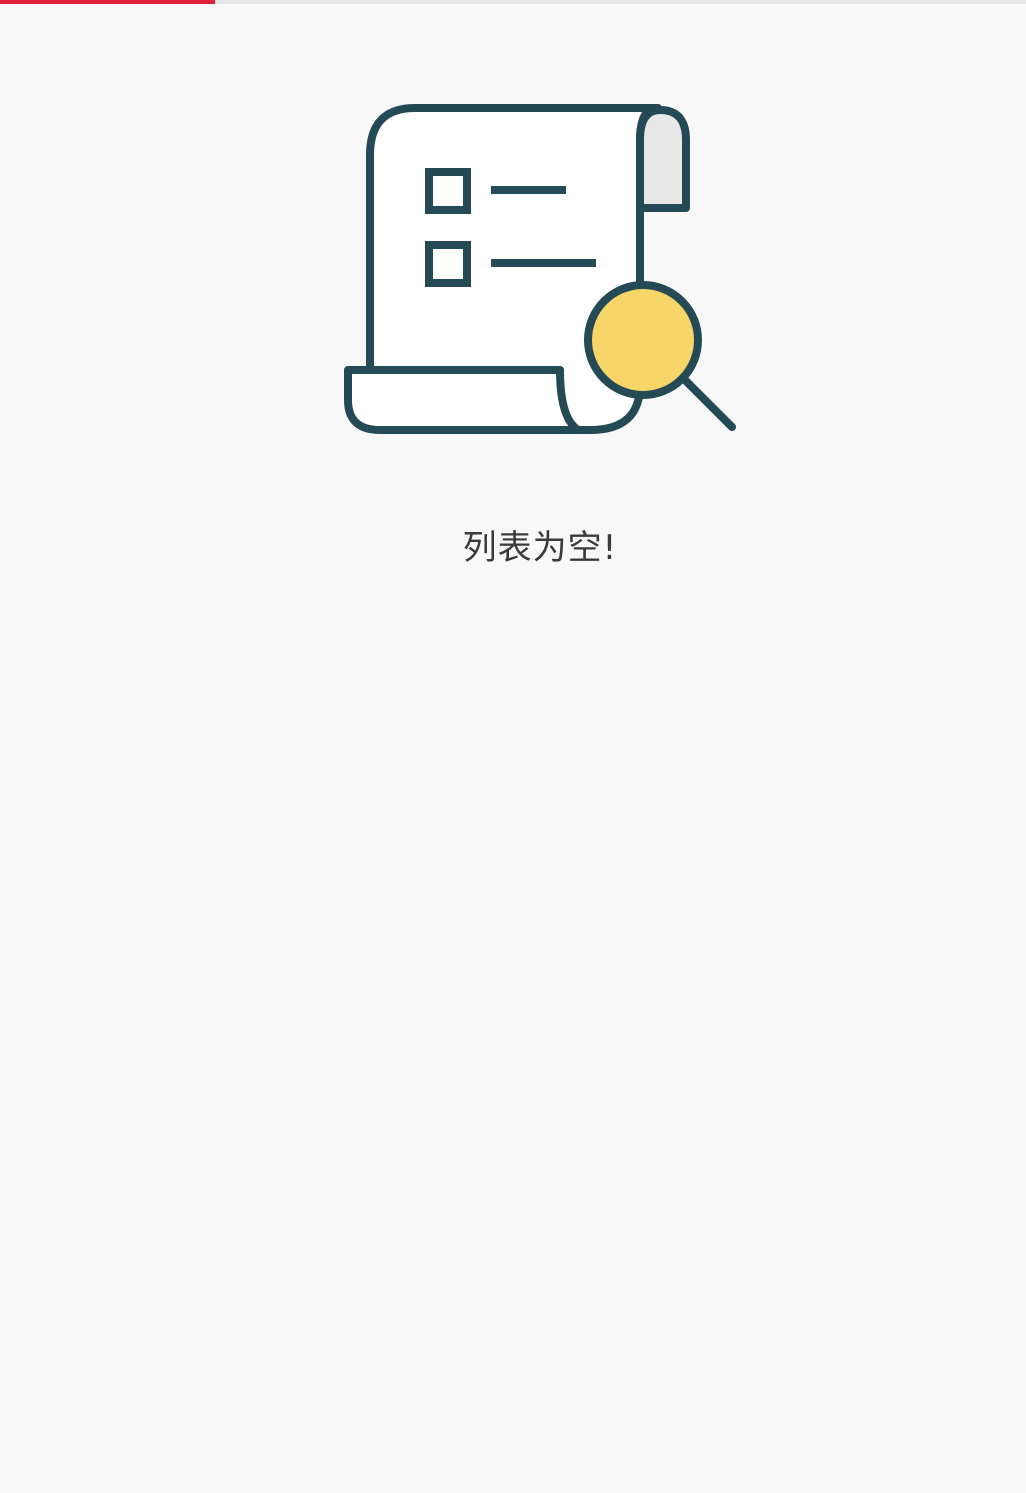 The width and height of the screenshot is (1026, 1493). Describe the element at coordinates (513, 2) in the screenshot. I see `loading-progress-bar` at that location.